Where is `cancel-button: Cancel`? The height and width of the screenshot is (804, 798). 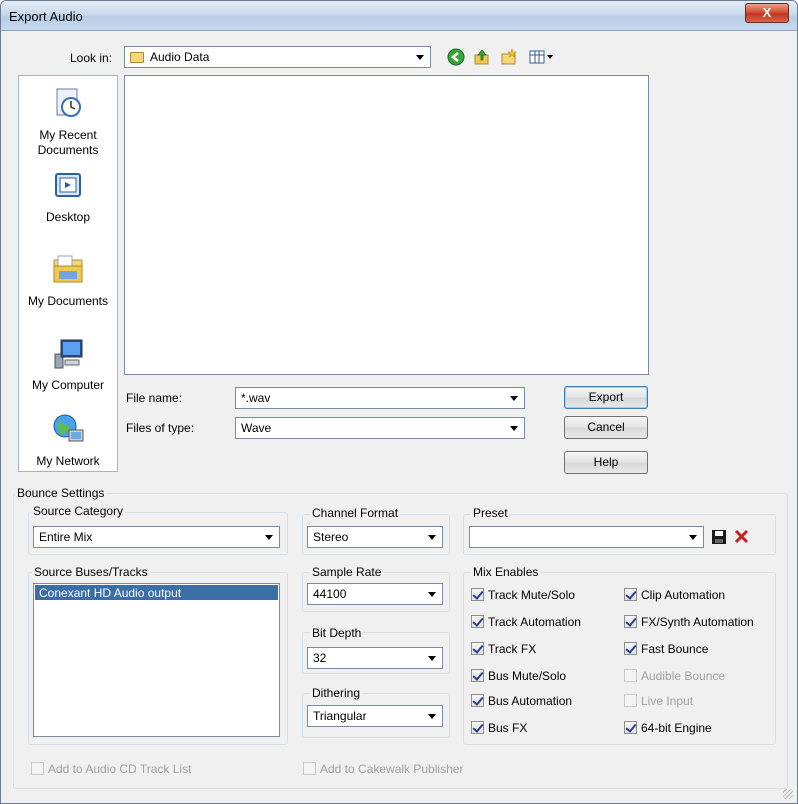 cancel-button: Cancel is located at coordinates (606, 427).